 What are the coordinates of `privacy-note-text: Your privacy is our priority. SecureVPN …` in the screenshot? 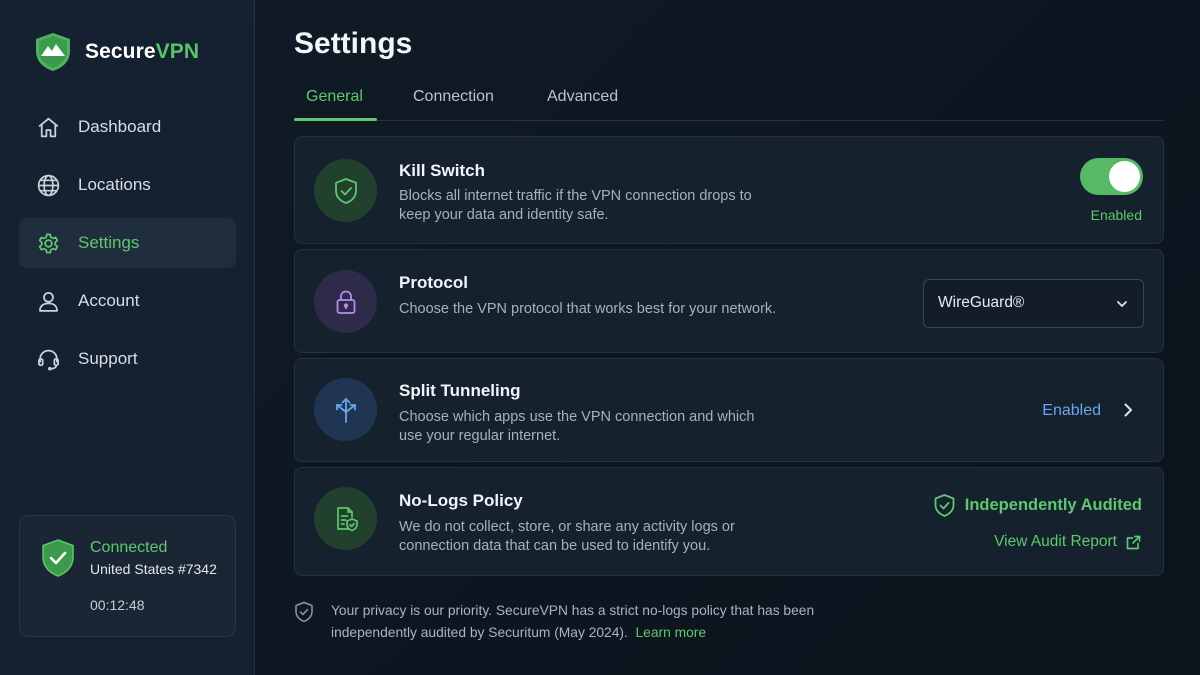 It's located at (601, 622).